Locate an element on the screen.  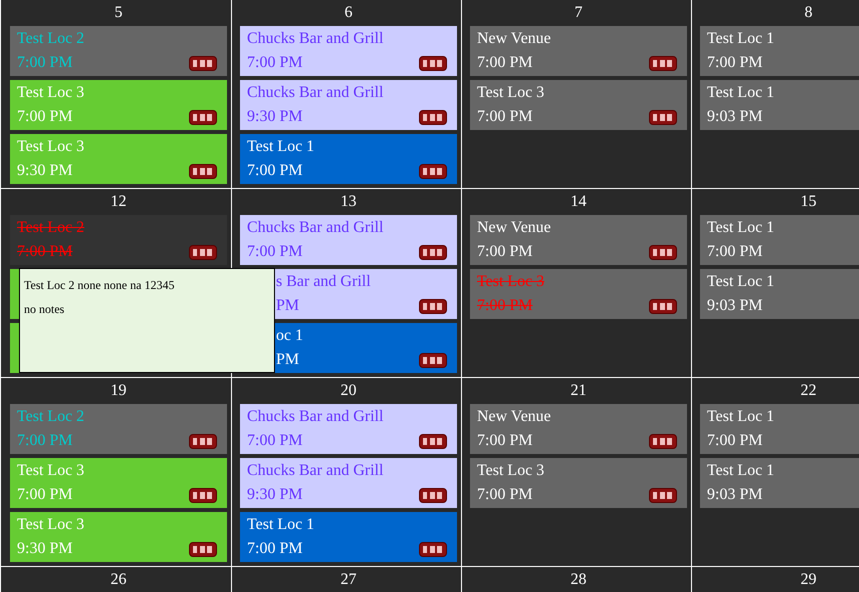
tooltip-text: no notes is located at coordinates (44, 309).